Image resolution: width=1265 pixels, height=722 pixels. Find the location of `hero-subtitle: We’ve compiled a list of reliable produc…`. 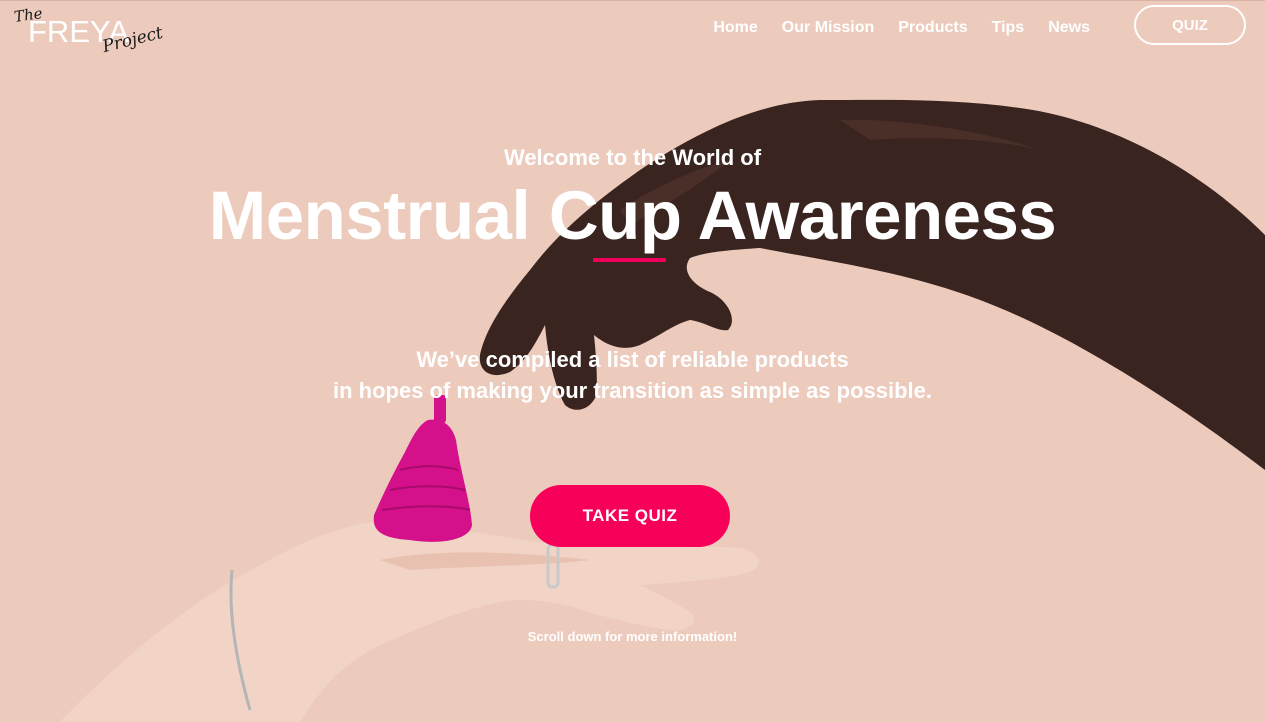

hero-subtitle: We’ve compiled a list of reliable produc… is located at coordinates (632, 375).